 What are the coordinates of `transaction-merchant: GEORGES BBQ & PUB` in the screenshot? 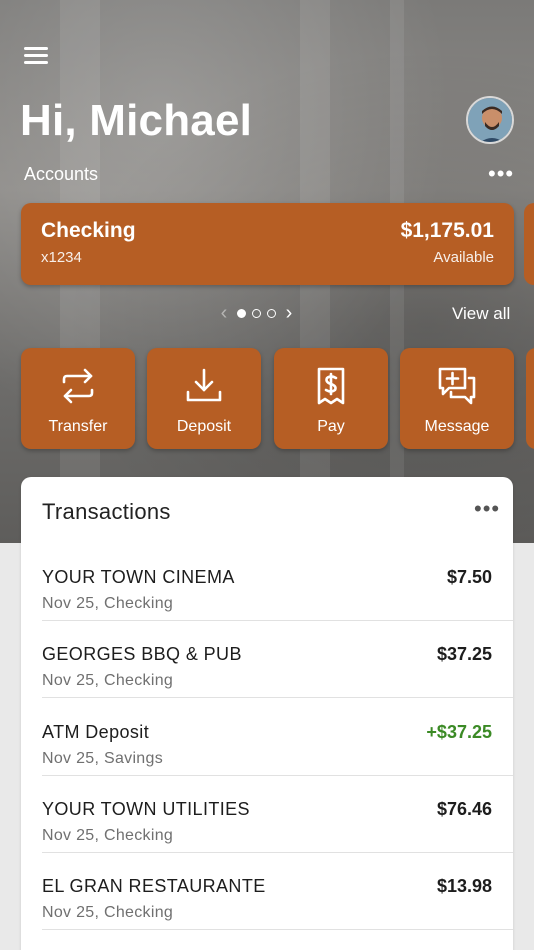 It's located at (142, 654).